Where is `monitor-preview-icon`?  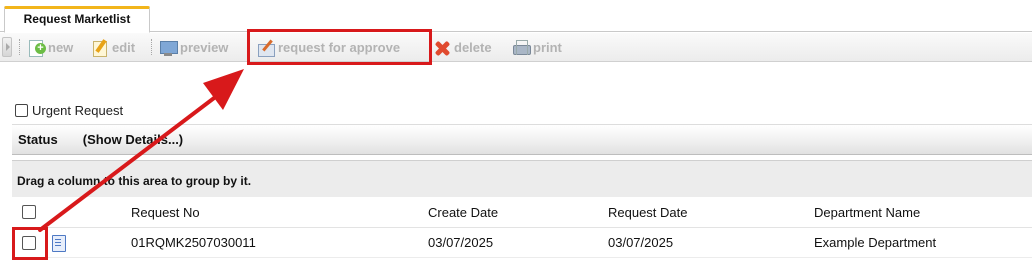 monitor-preview-icon is located at coordinates (168, 48).